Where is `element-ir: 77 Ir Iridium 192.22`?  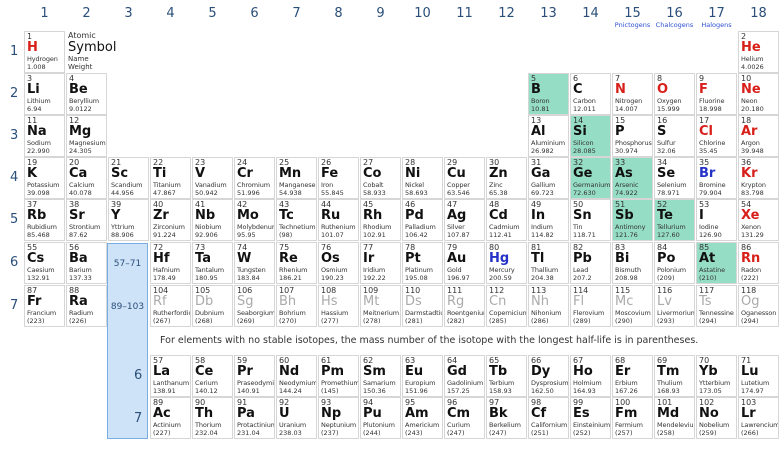 element-ir: 77 Ir Iridium 192.22 is located at coordinates (380, 263).